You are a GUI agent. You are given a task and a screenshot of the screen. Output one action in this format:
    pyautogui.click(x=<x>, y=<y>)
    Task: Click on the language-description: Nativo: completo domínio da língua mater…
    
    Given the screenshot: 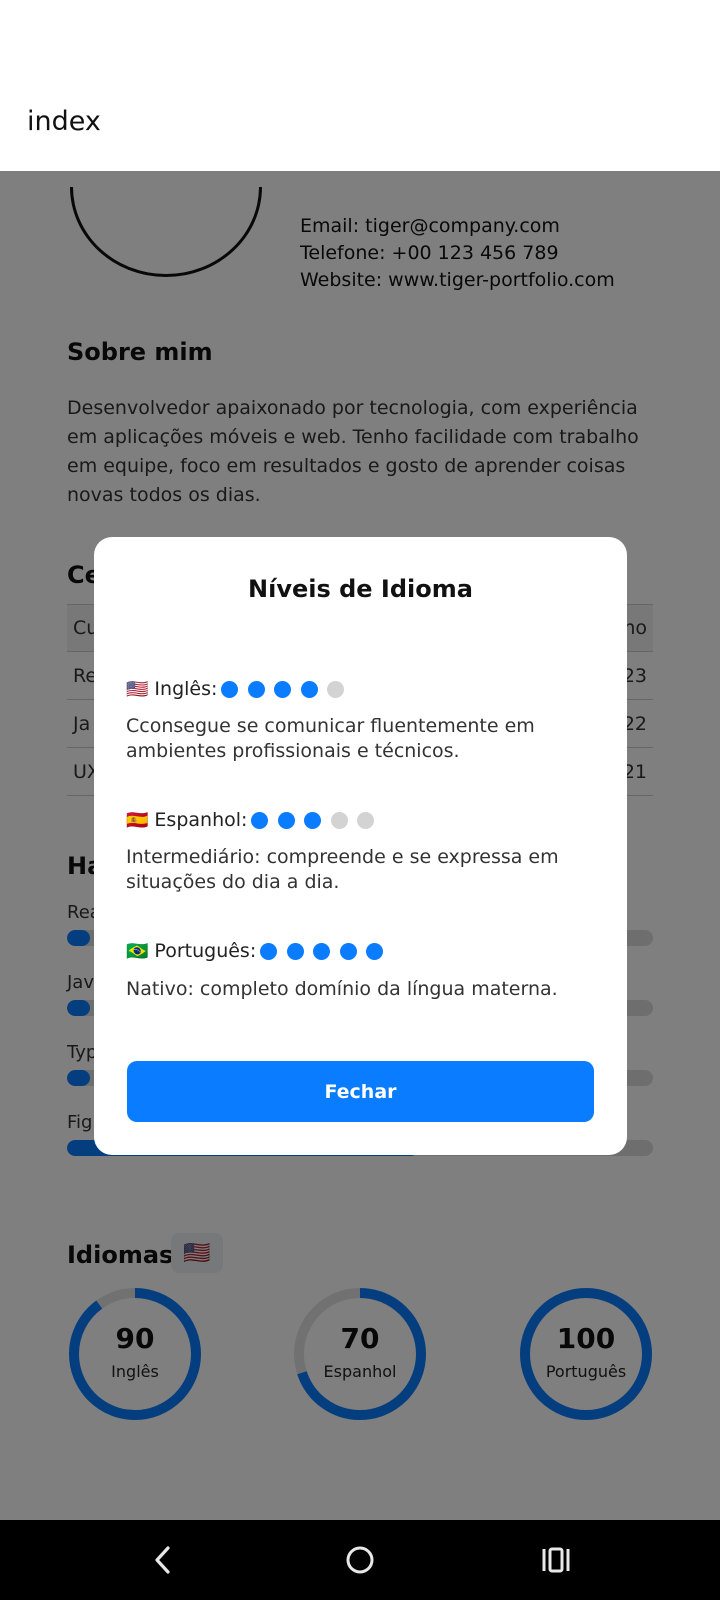 What is the action you would take?
    pyautogui.click(x=342, y=989)
    